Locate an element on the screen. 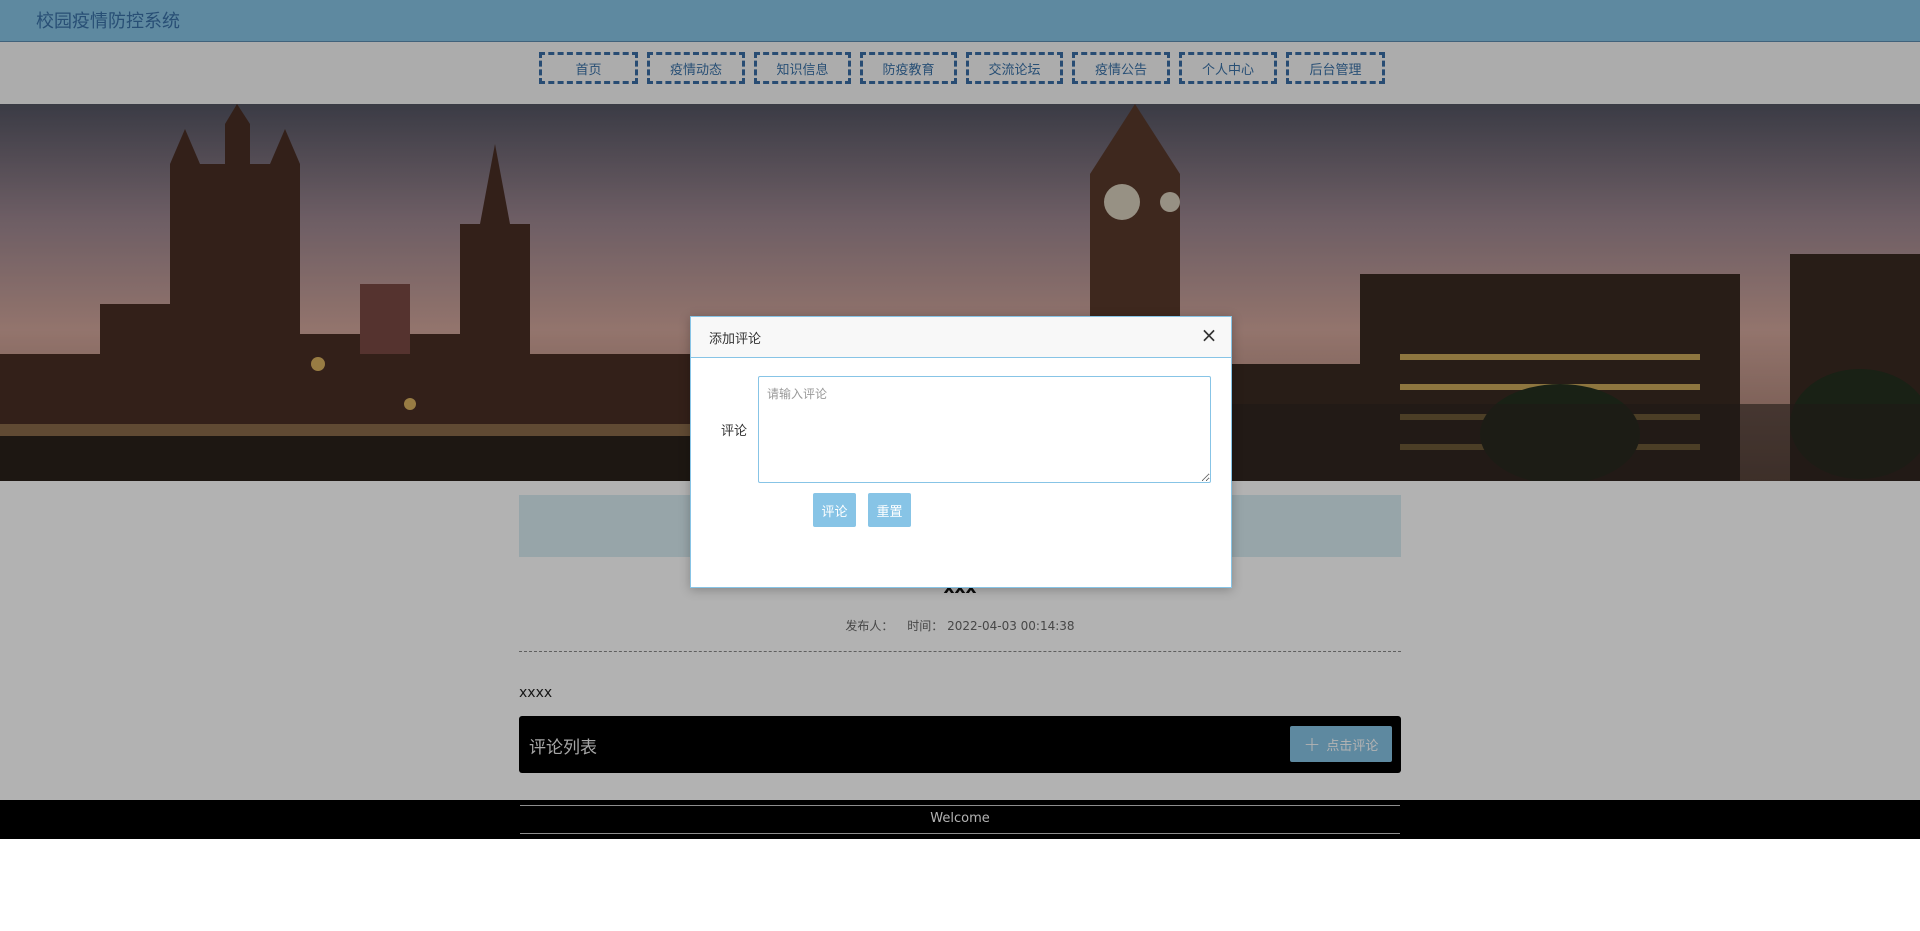  comment-textarea is located at coordinates (984, 429).